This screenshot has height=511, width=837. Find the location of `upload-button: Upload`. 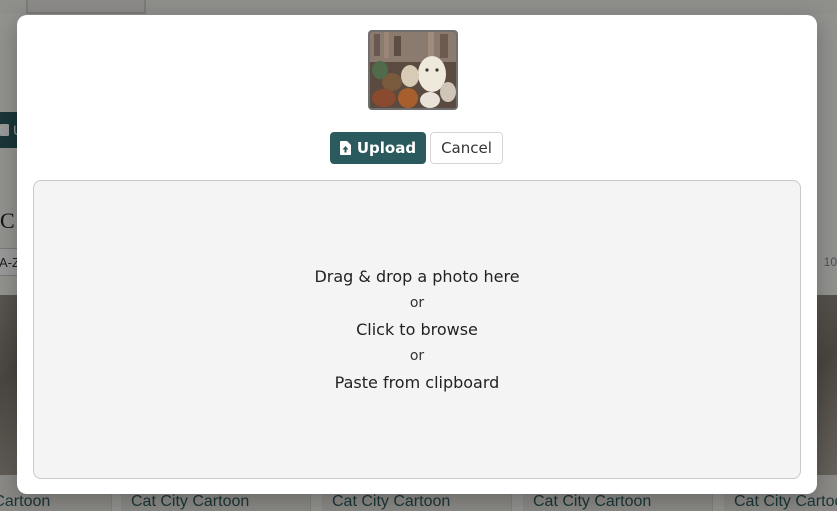

upload-button: Upload is located at coordinates (378, 148).